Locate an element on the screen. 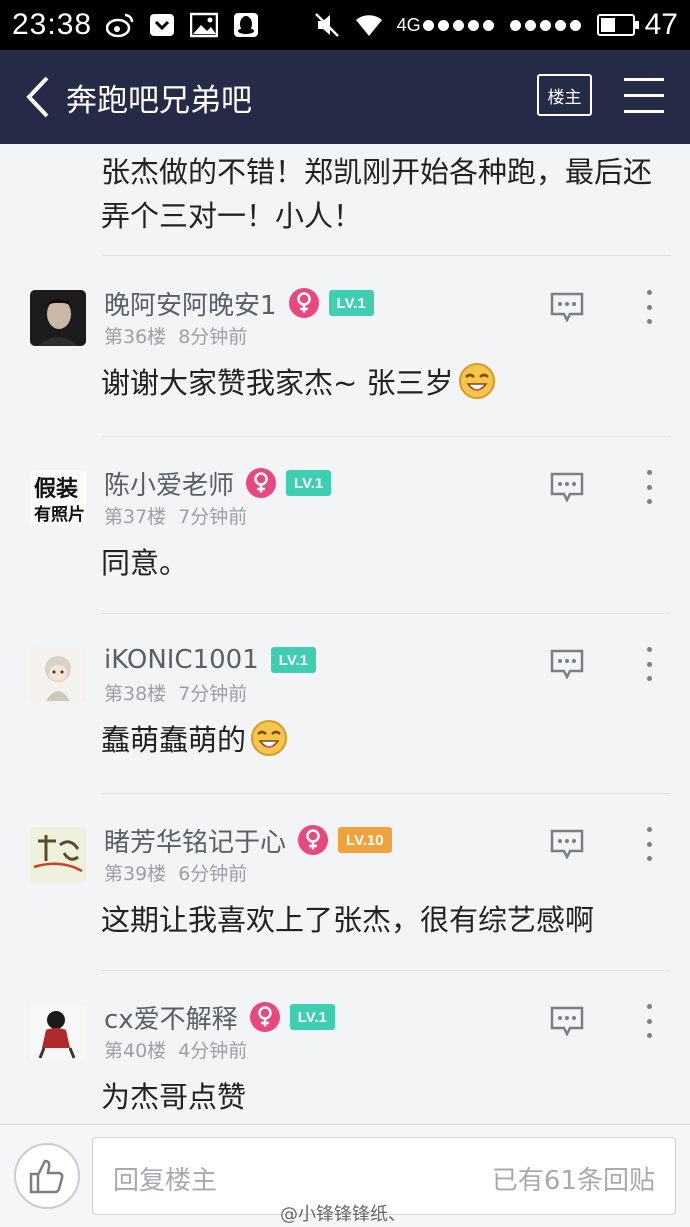 The width and height of the screenshot is (690, 1227). list-item: 晚阿安阿晚安1 LV.1 第36楼 8分钟前 谢谢大家赞我家杰~ 张三岁 is located at coordinates (345, 378).